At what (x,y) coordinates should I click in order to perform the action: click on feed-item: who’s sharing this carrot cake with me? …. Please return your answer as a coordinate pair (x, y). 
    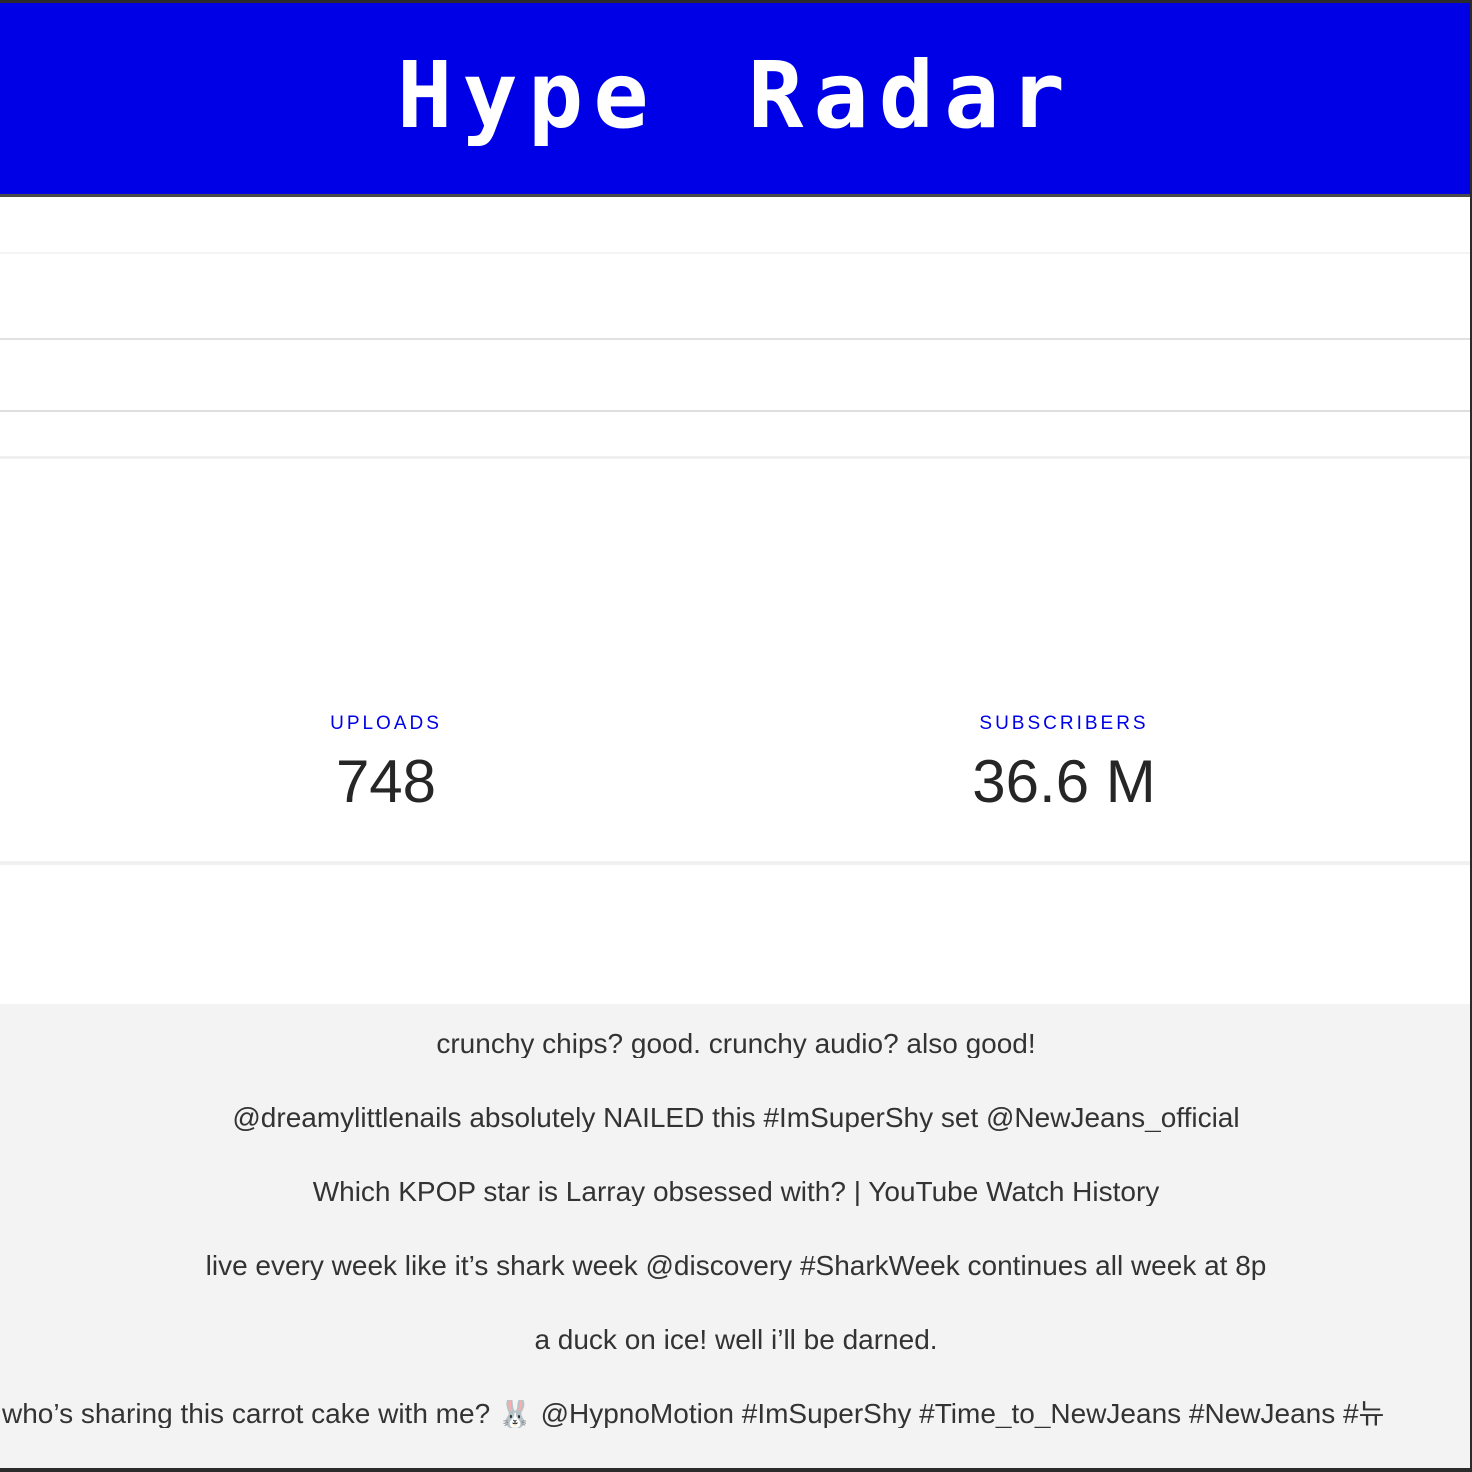
    Looking at the image, I should click on (736, 1414).